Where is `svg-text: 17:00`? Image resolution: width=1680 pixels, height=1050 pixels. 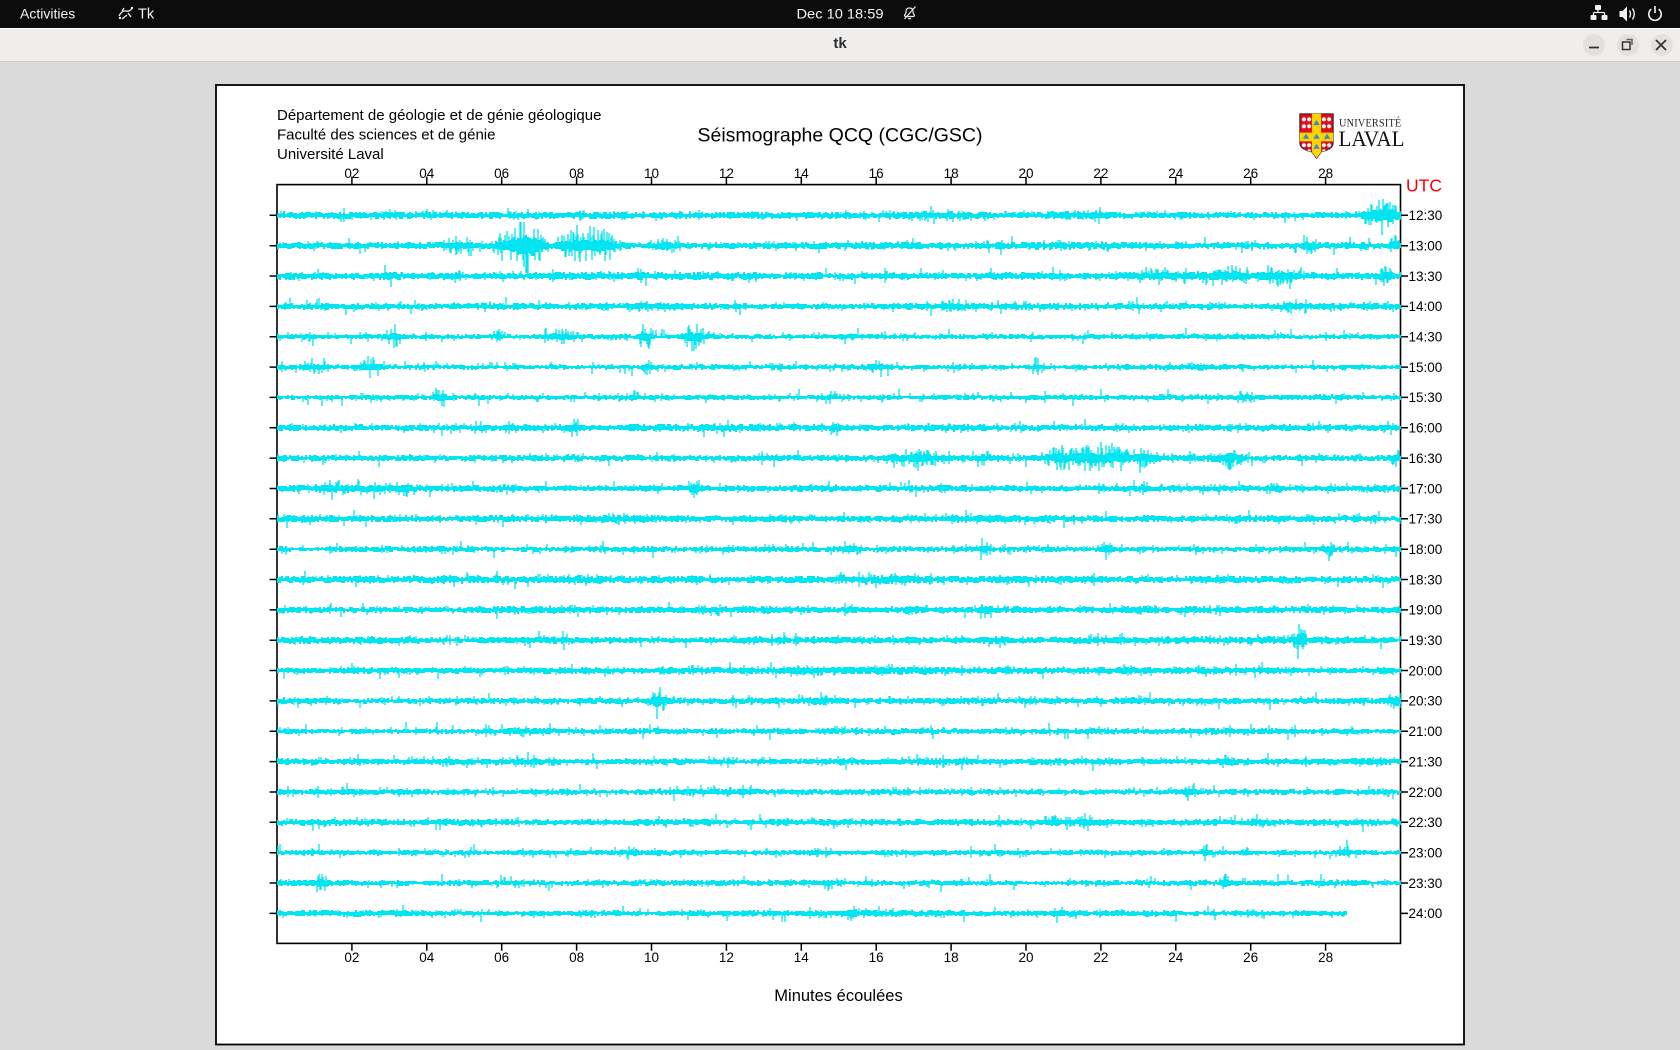
svg-text: 17:00 is located at coordinates (1426, 488).